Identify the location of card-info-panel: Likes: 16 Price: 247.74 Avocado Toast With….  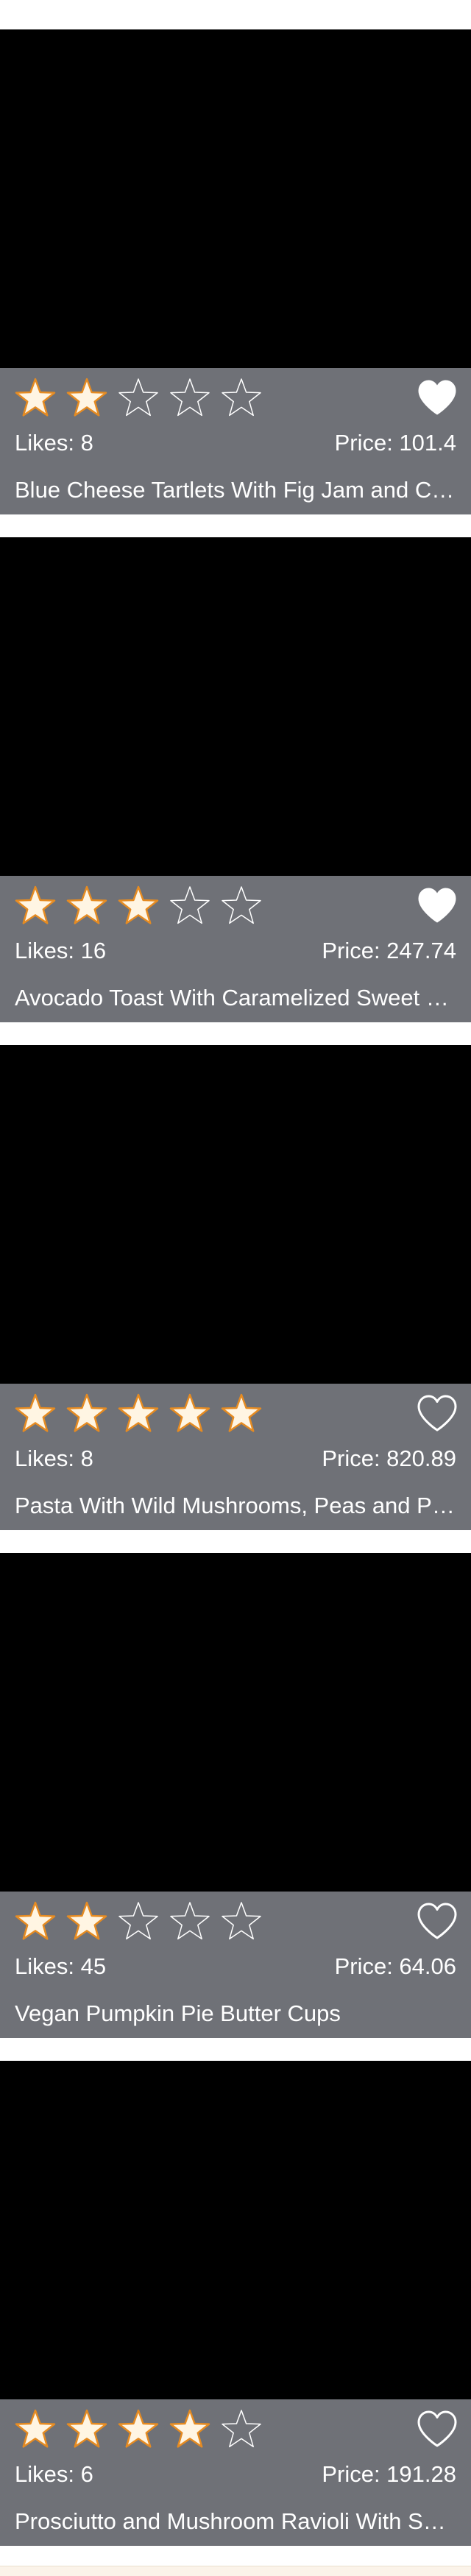
(235, 949).